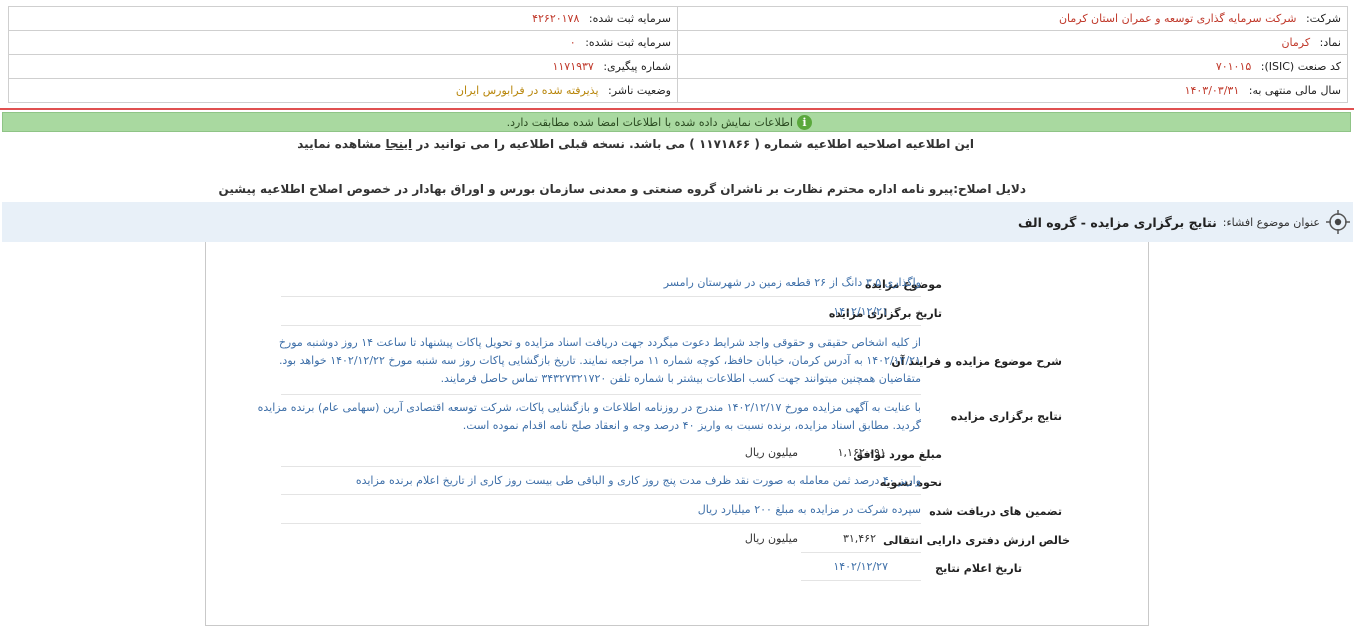 This screenshot has width=1354, height=630. I want to click on header-row: نماد: کرمان سرمایه ثبت نشده: ۰, so click(678, 42).